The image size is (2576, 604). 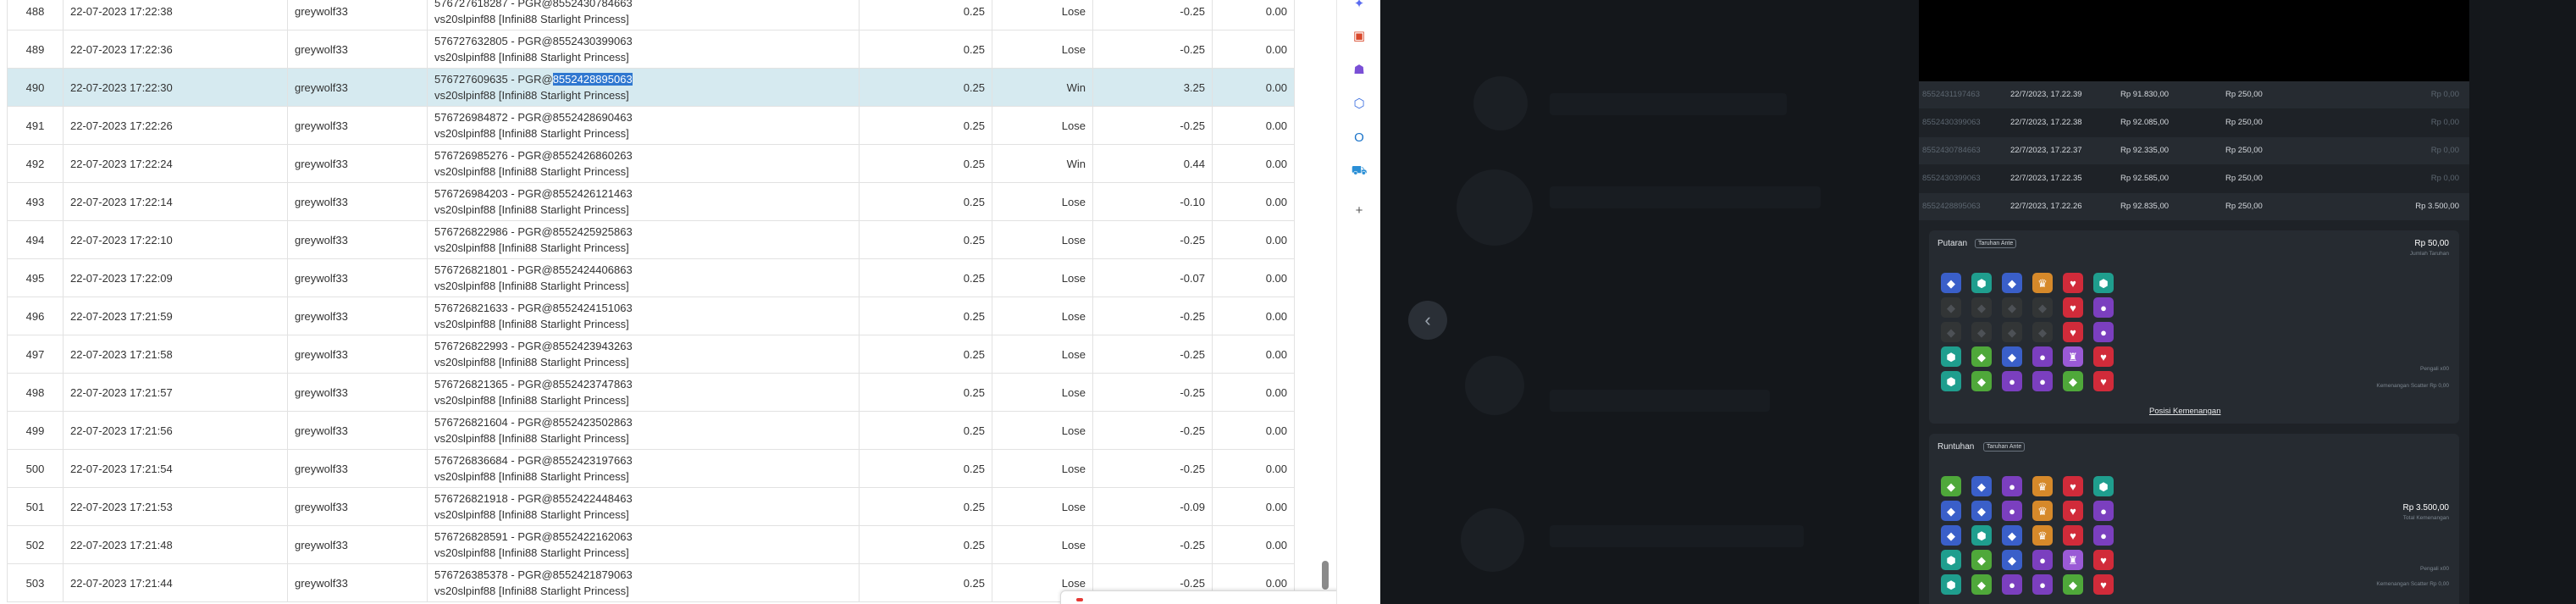 What do you see at coordinates (643, 460) in the screenshot?
I see `row-reference: 576726836684 - PGR@8552423197663` at bounding box center [643, 460].